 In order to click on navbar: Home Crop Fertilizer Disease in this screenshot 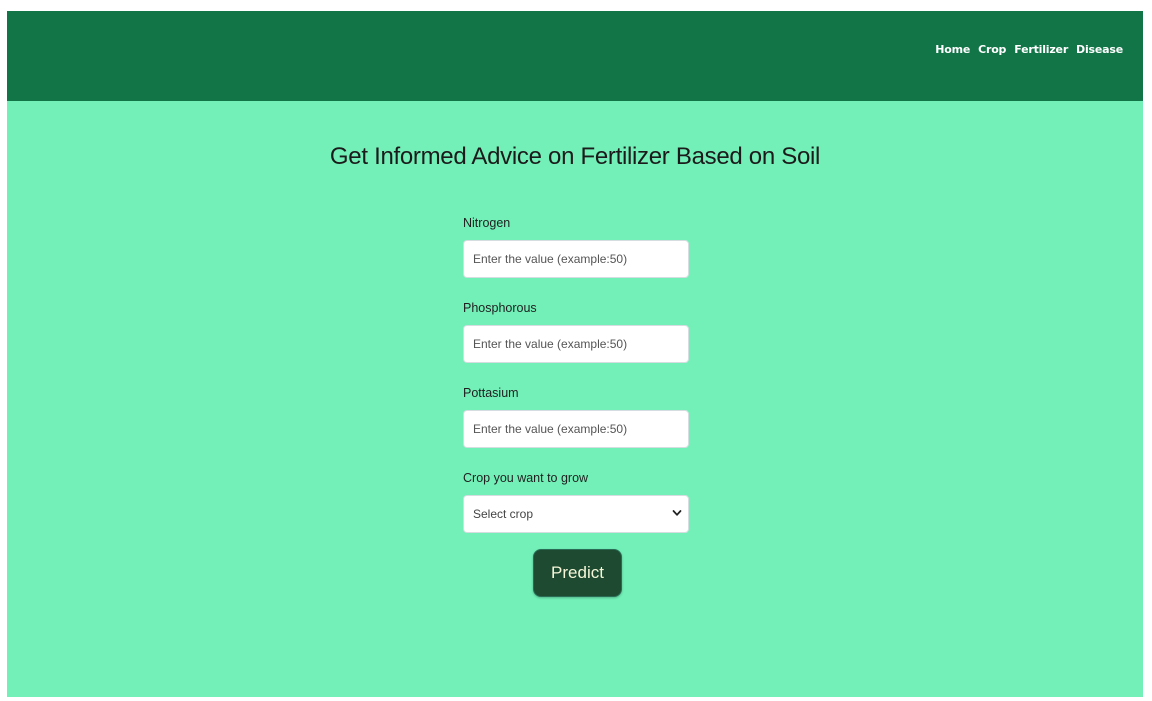, I will do `click(575, 56)`.